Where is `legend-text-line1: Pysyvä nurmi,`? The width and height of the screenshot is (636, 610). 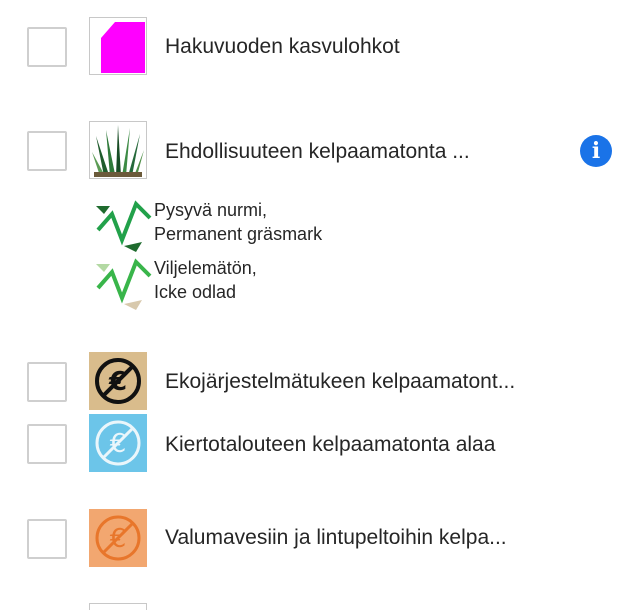
legend-text-line1: Pysyvä nurmi, is located at coordinates (211, 210).